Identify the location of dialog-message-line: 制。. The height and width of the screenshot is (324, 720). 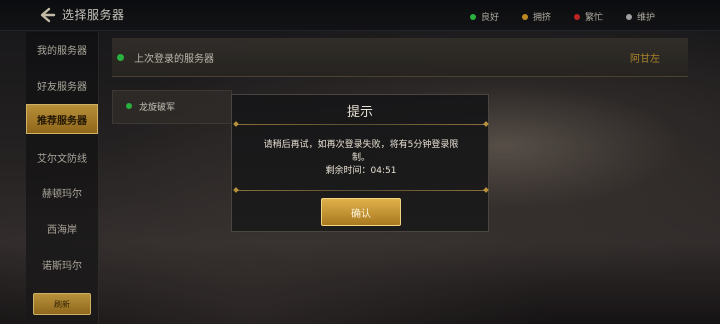
(360, 158).